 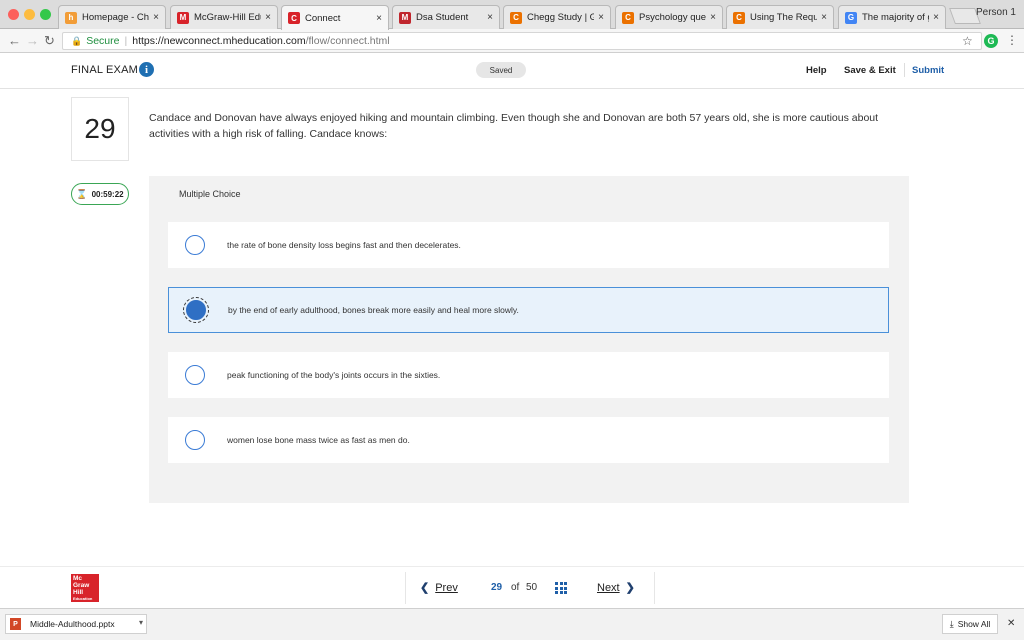 What do you see at coordinates (515, 587) in the screenshot?
I see `page-of-label: of` at bounding box center [515, 587].